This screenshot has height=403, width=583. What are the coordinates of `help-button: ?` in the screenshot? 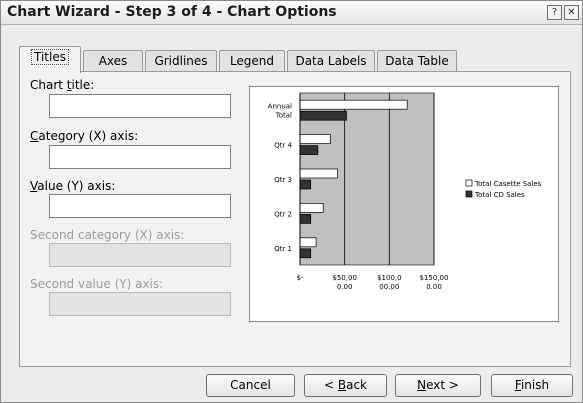 It's located at (554, 12).